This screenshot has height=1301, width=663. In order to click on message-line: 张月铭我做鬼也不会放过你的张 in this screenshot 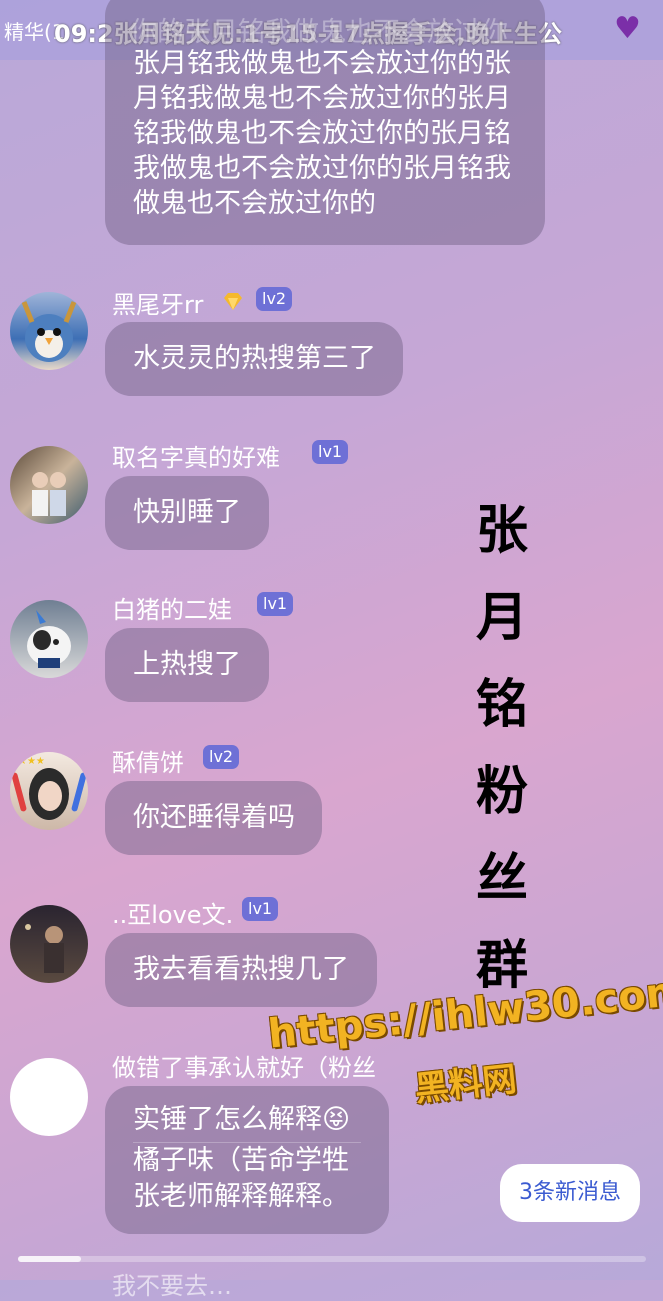, I will do `click(322, 63)`.